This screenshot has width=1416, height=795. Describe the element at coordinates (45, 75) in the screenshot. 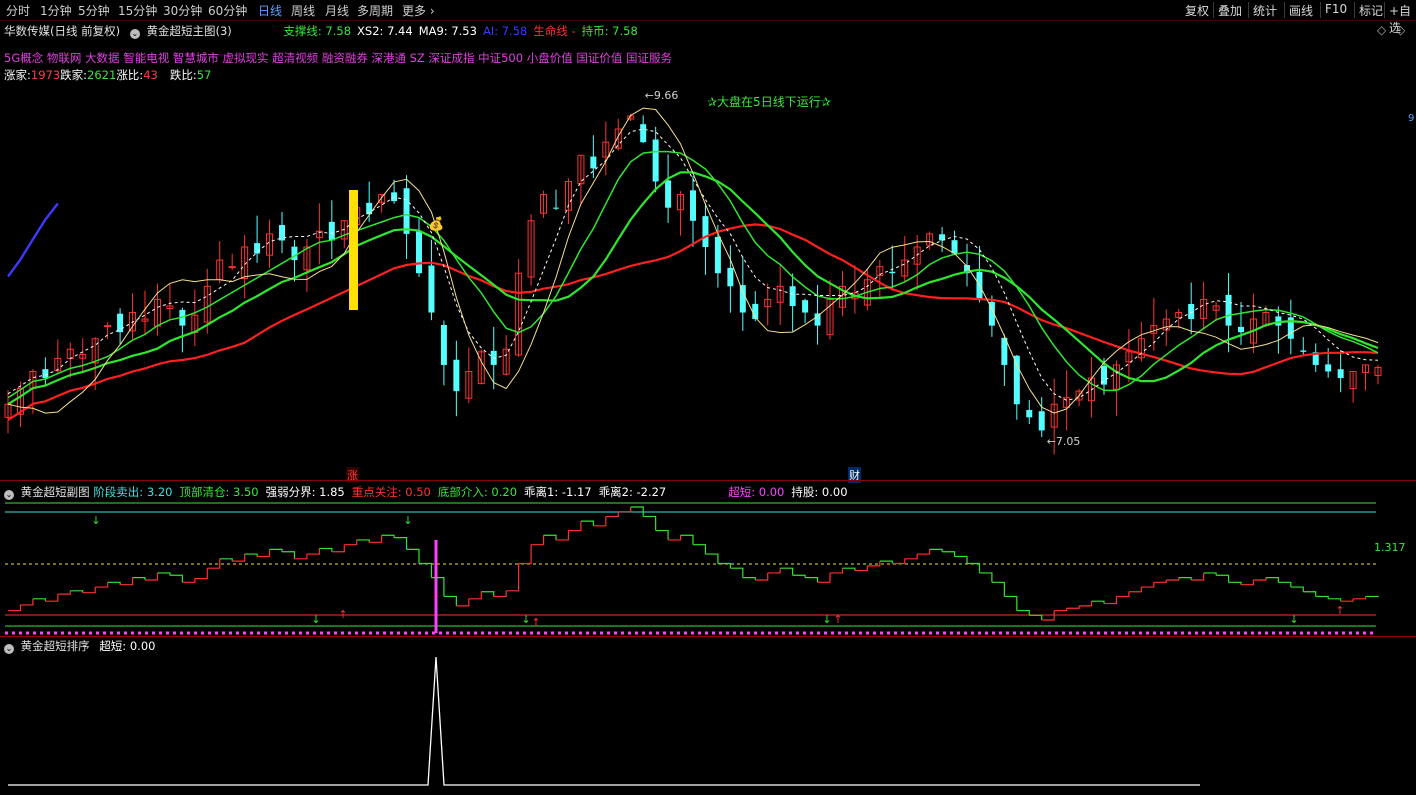

I see `stat-value-0: 1973` at that location.